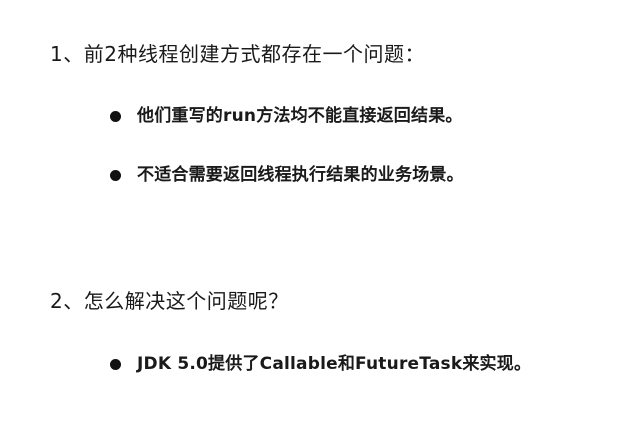 The height and width of the screenshot is (434, 638). Describe the element at coordinates (169, 301) in the screenshot. I see `section-2-heading: 2、怎么解决这个问题呢？` at that location.